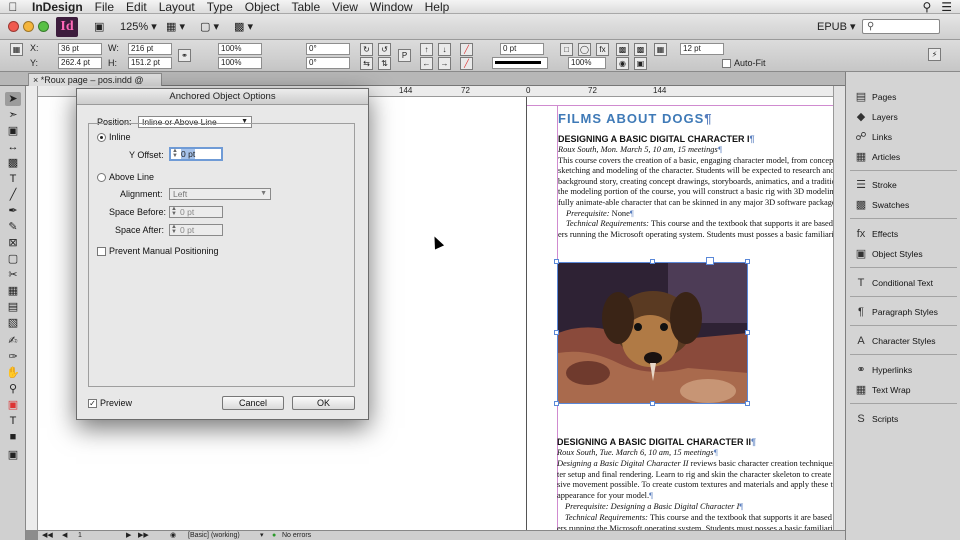 This screenshot has width=960, height=540. Describe the element at coordinates (305, 7) in the screenshot. I see `menu-table: Table` at that location.